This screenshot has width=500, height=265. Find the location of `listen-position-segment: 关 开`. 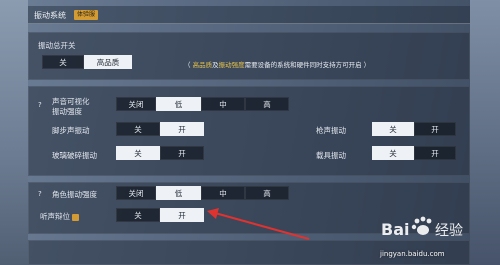

listen-position-segment: 关 开 is located at coordinates (160, 215).